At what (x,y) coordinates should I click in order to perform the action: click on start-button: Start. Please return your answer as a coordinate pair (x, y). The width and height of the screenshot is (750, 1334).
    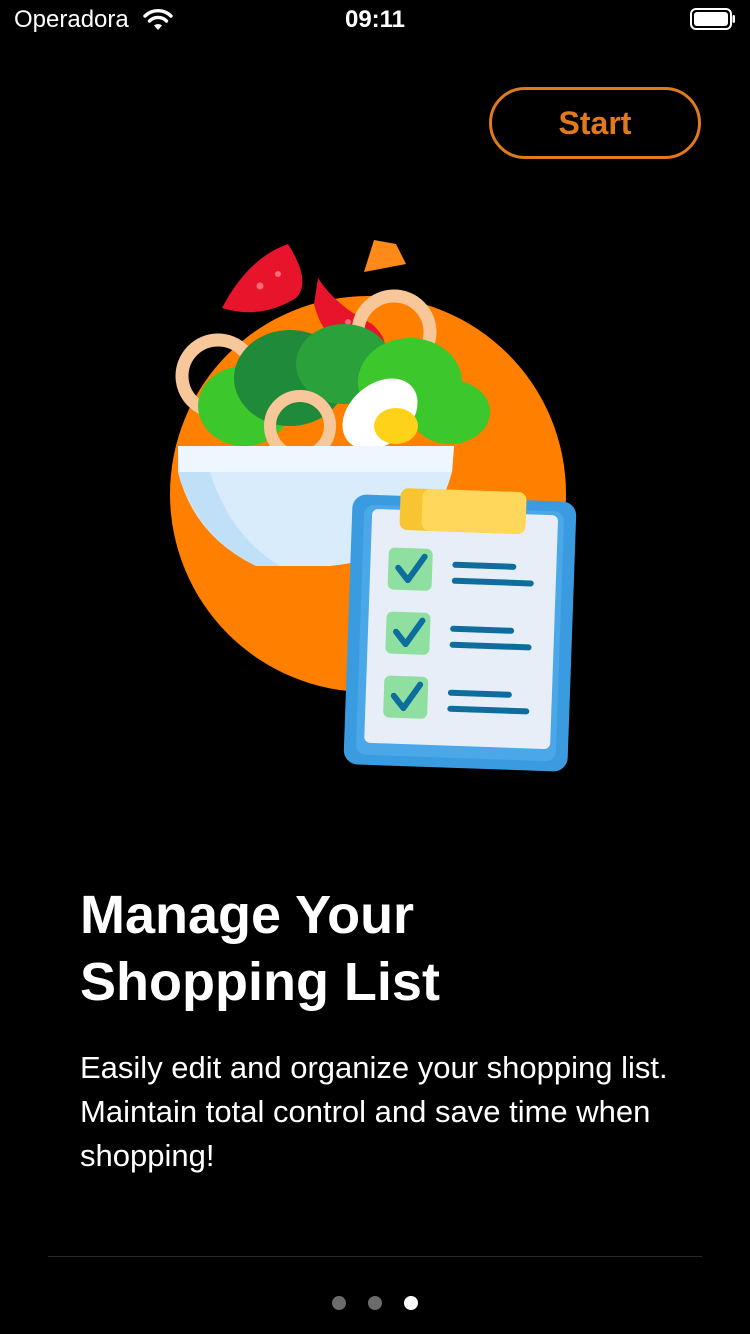
    Looking at the image, I should click on (595, 123).